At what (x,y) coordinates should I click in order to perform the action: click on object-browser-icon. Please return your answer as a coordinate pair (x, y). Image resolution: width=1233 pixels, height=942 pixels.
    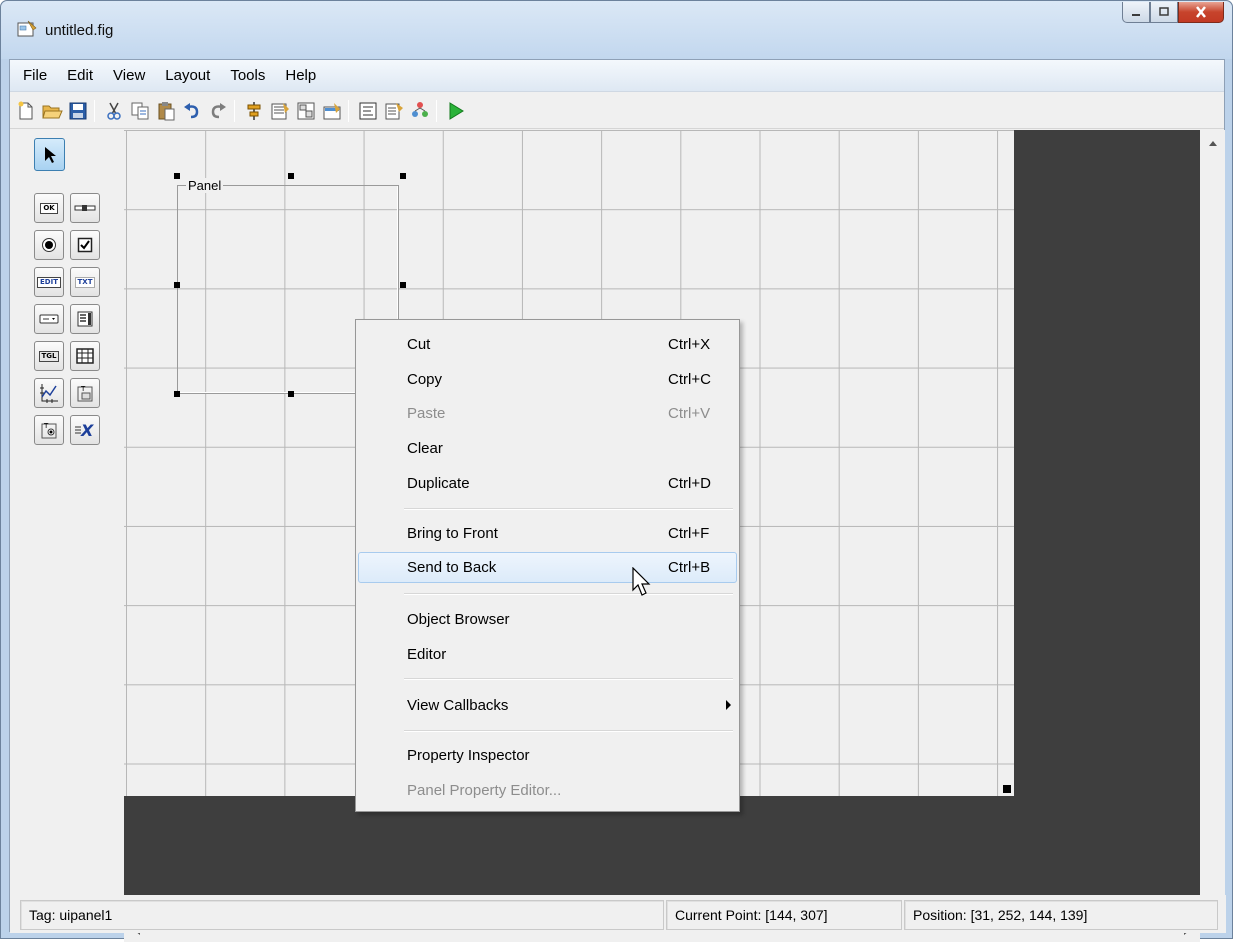
    Looking at the image, I should click on (420, 109).